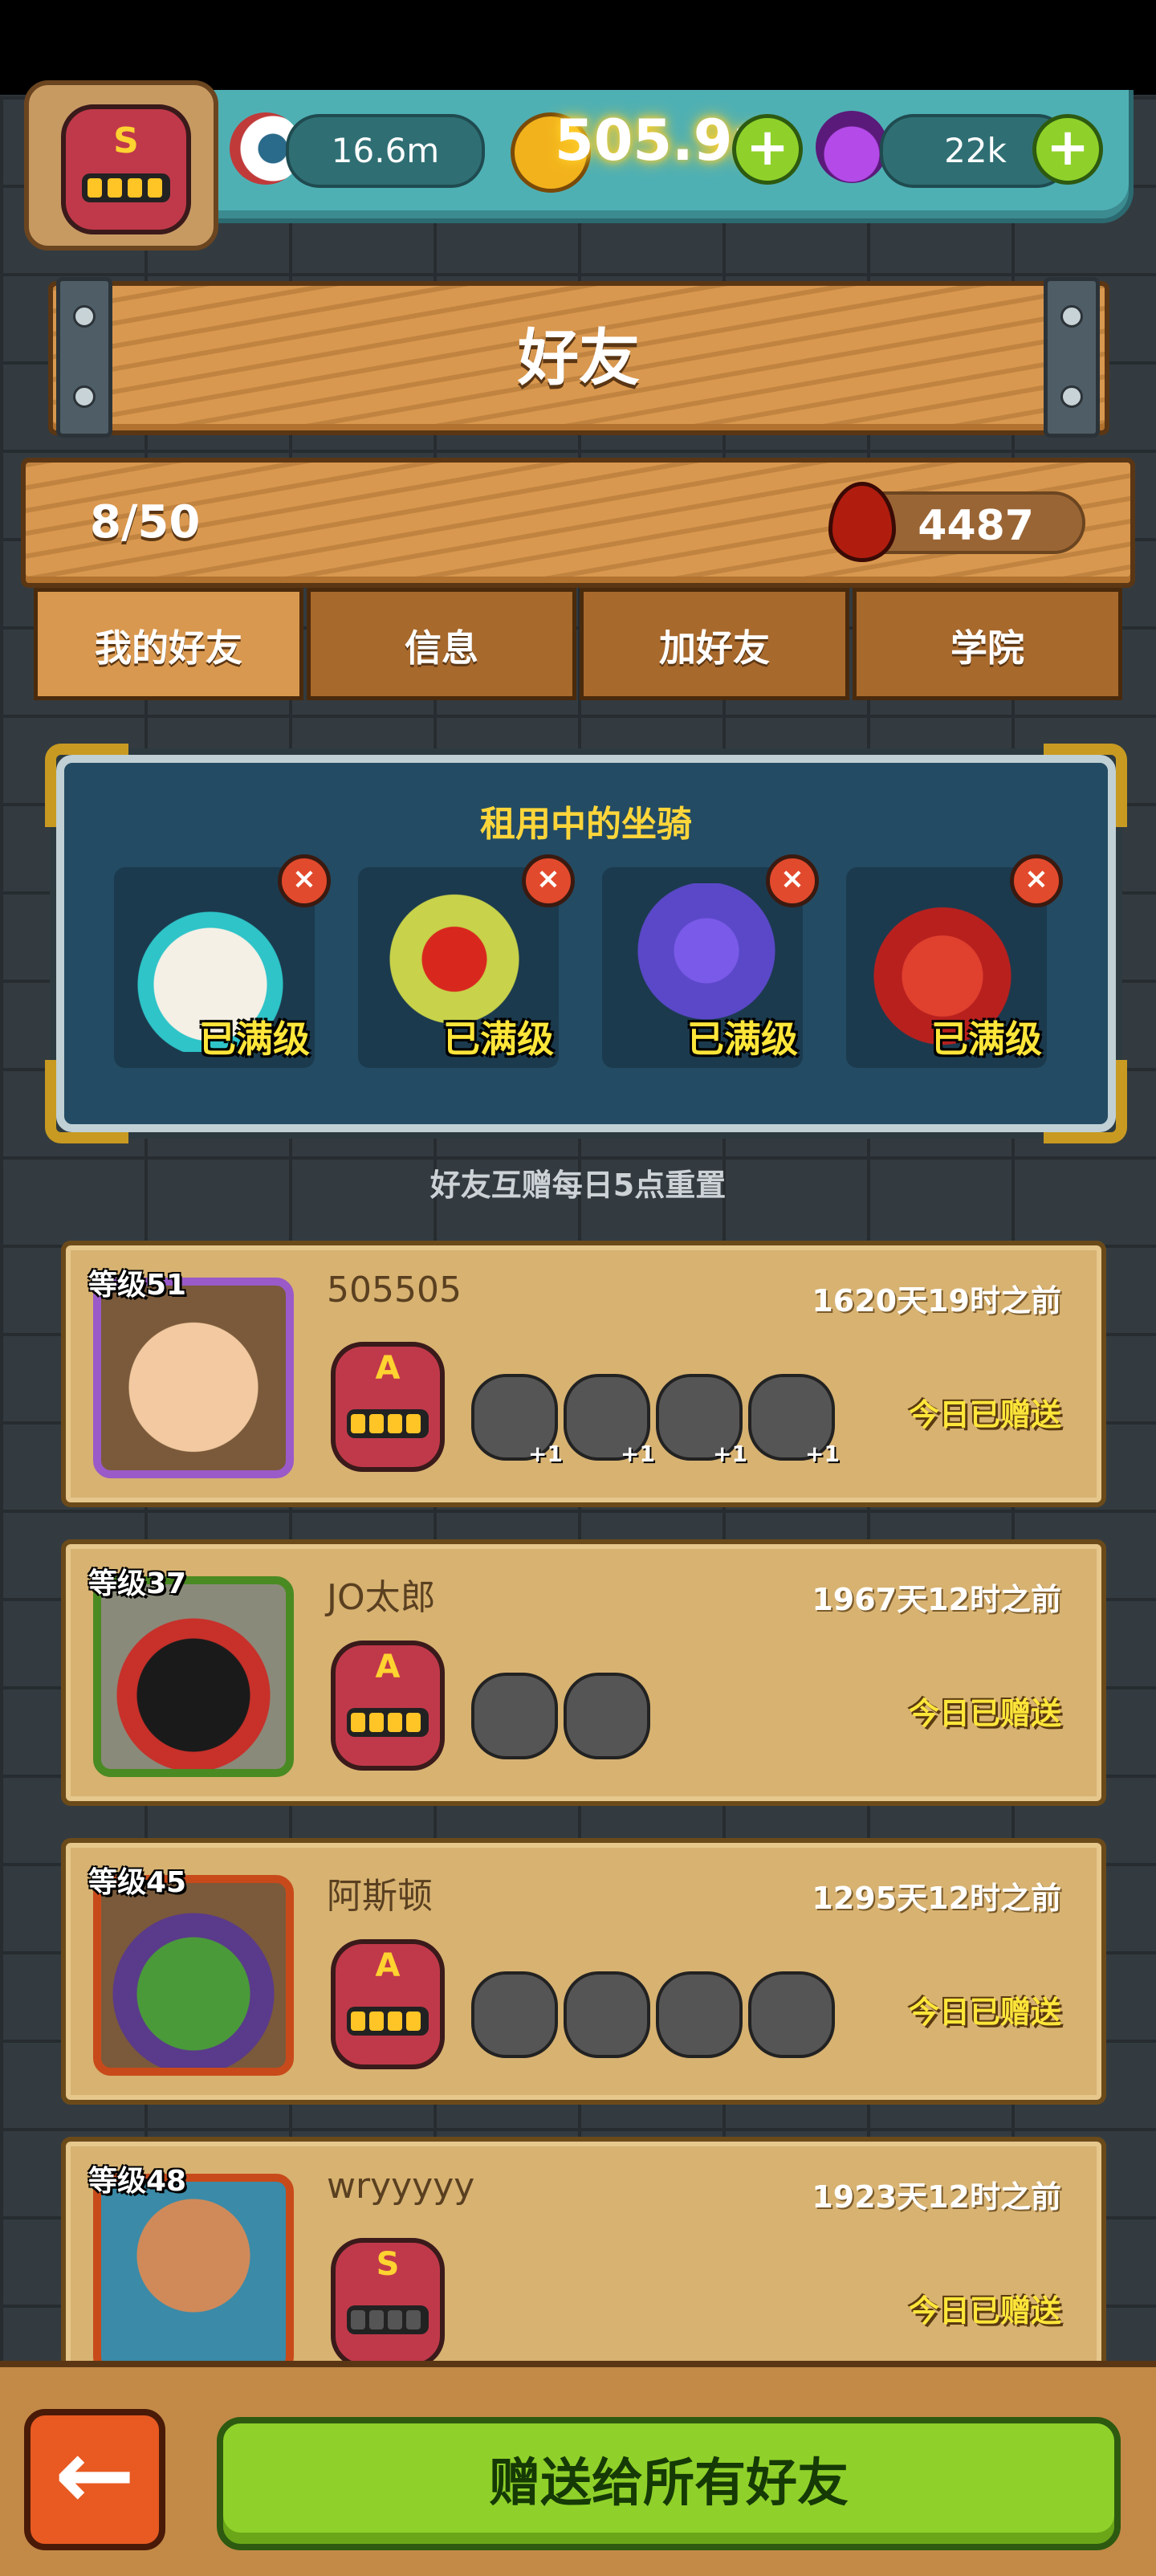 The image size is (1156, 2576). Describe the element at coordinates (137, 1285) in the screenshot. I see `friend-level: 等级51` at that location.